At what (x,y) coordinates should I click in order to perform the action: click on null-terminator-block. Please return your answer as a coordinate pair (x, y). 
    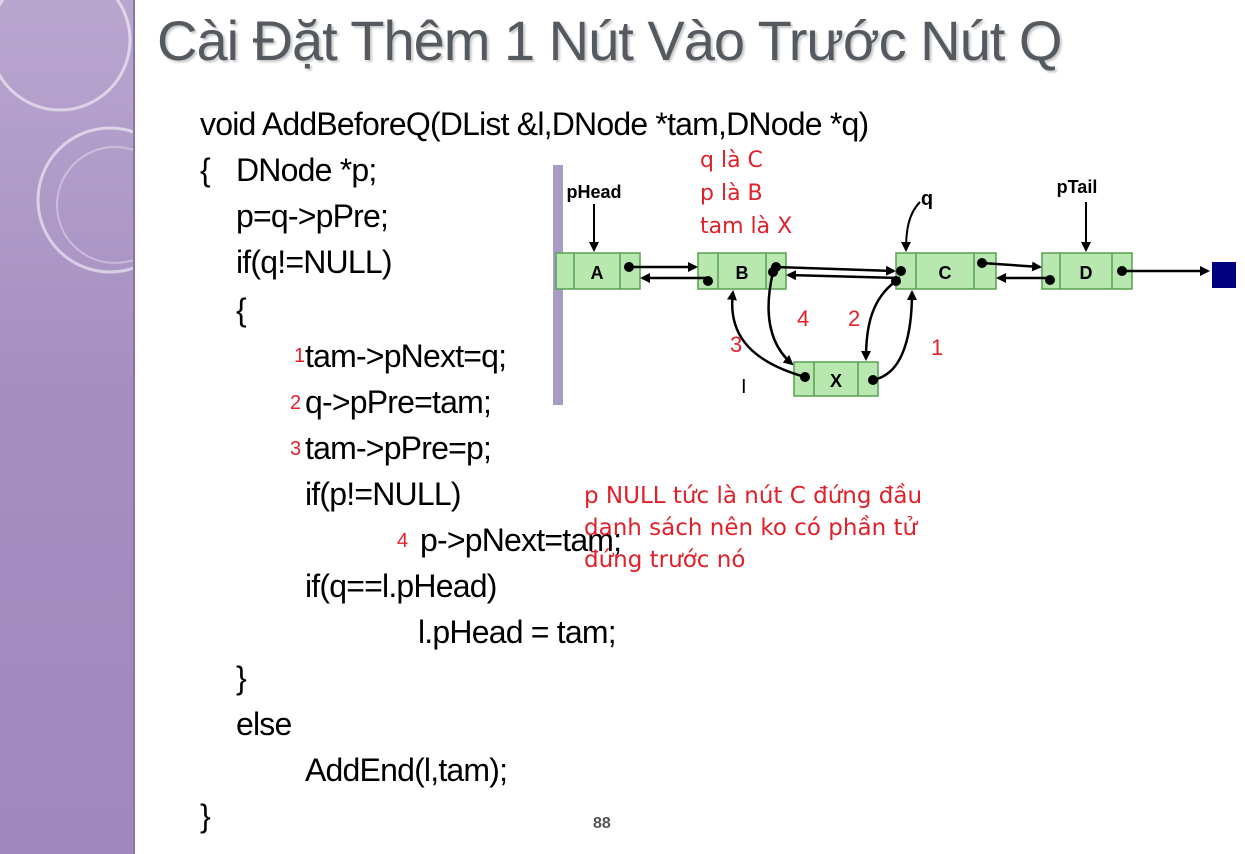
    Looking at the image, I should click on (1224, 275).